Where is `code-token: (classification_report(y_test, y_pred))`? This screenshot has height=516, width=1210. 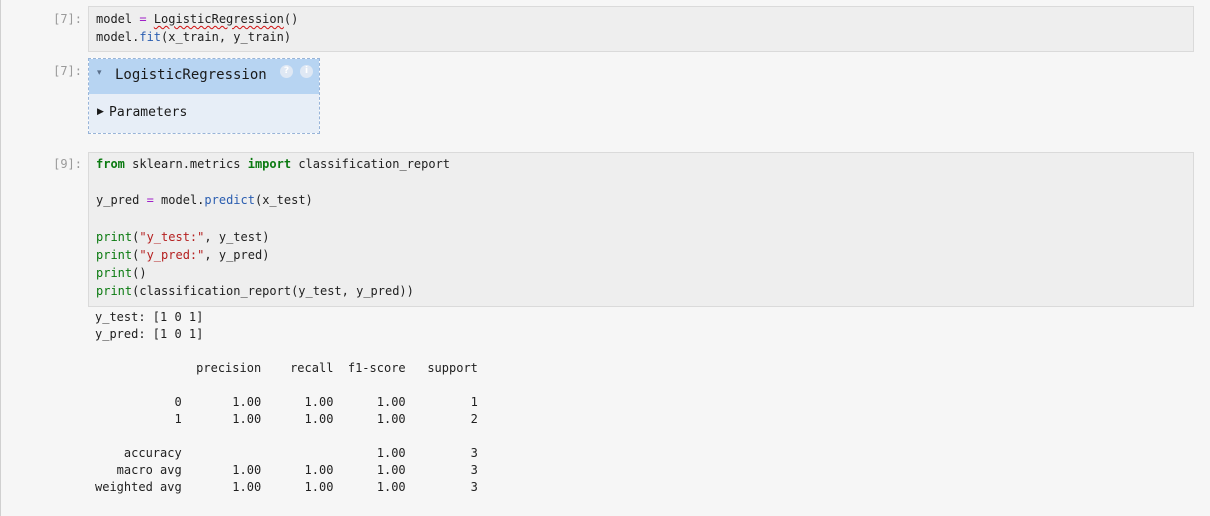
code-token: (classification_report(y_test, y_pred)) is located at coordinates (273, 291).